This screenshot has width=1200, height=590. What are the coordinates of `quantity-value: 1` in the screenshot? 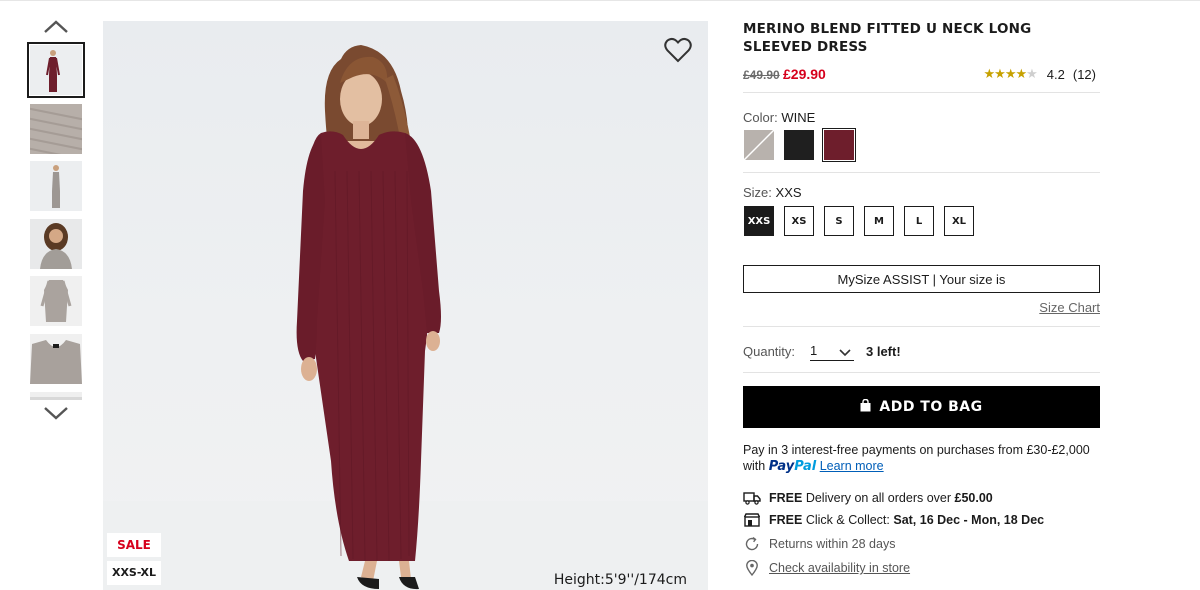 It's located at (814, 350).